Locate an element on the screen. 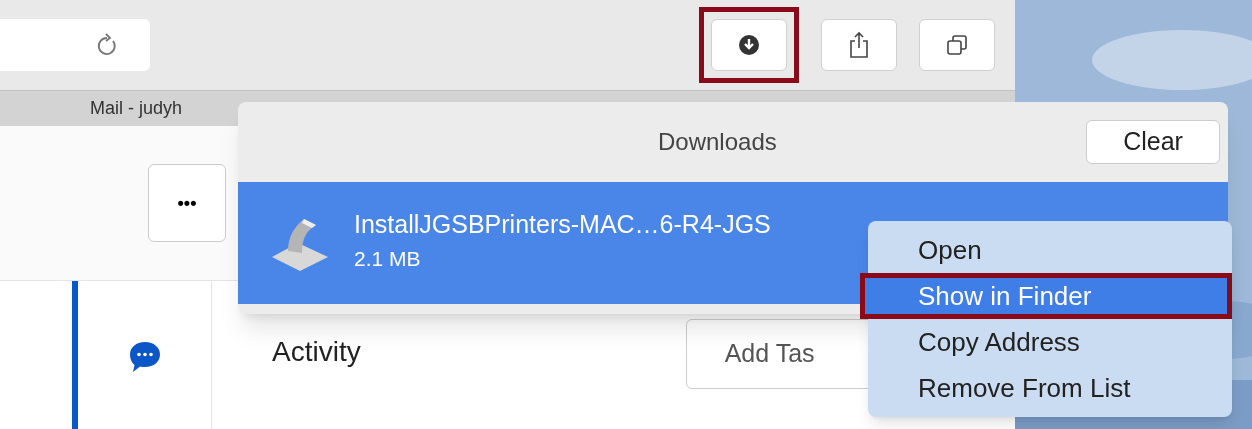 Image resolution: width=1252 pixels, height=429 pixels. share-button is located at coordinates (859, 45).